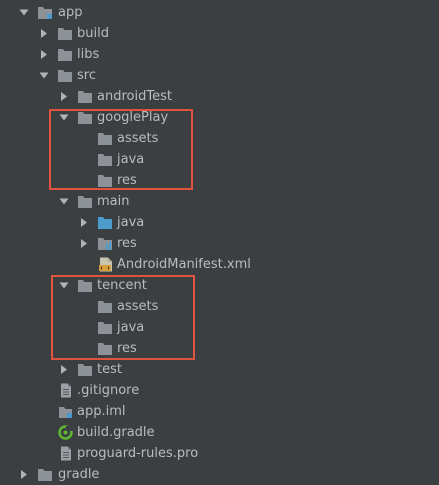  I want to click on tree-item-res: res, so click(219, 180).